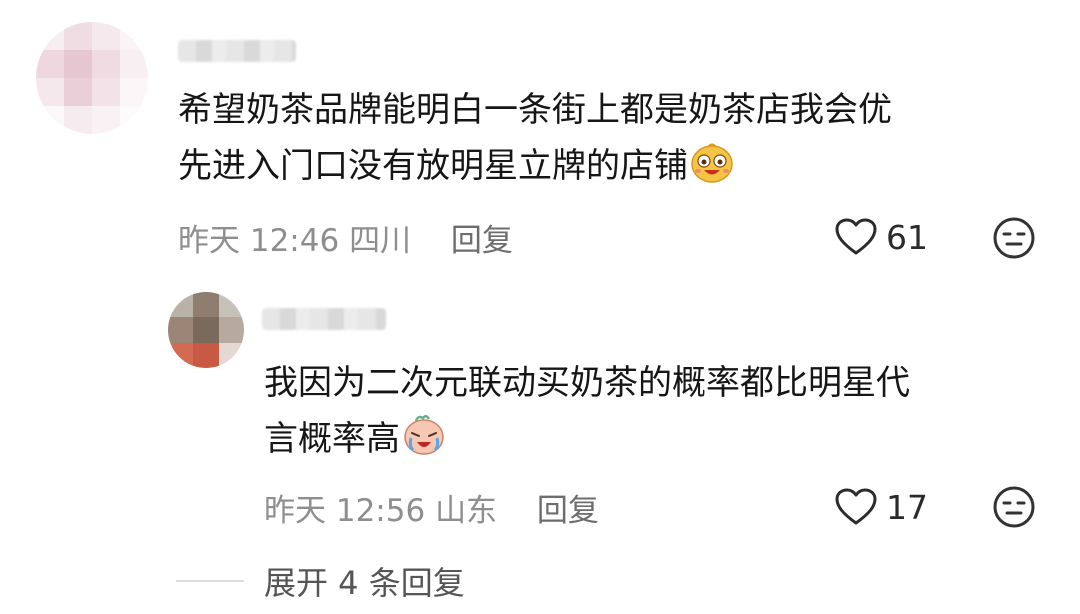 Image resolution: width=1080 pixels, height=614 pixels. I want to click on comment-text-line: 先进入门口没有放明星立牌的店铺, so click(433, 166).